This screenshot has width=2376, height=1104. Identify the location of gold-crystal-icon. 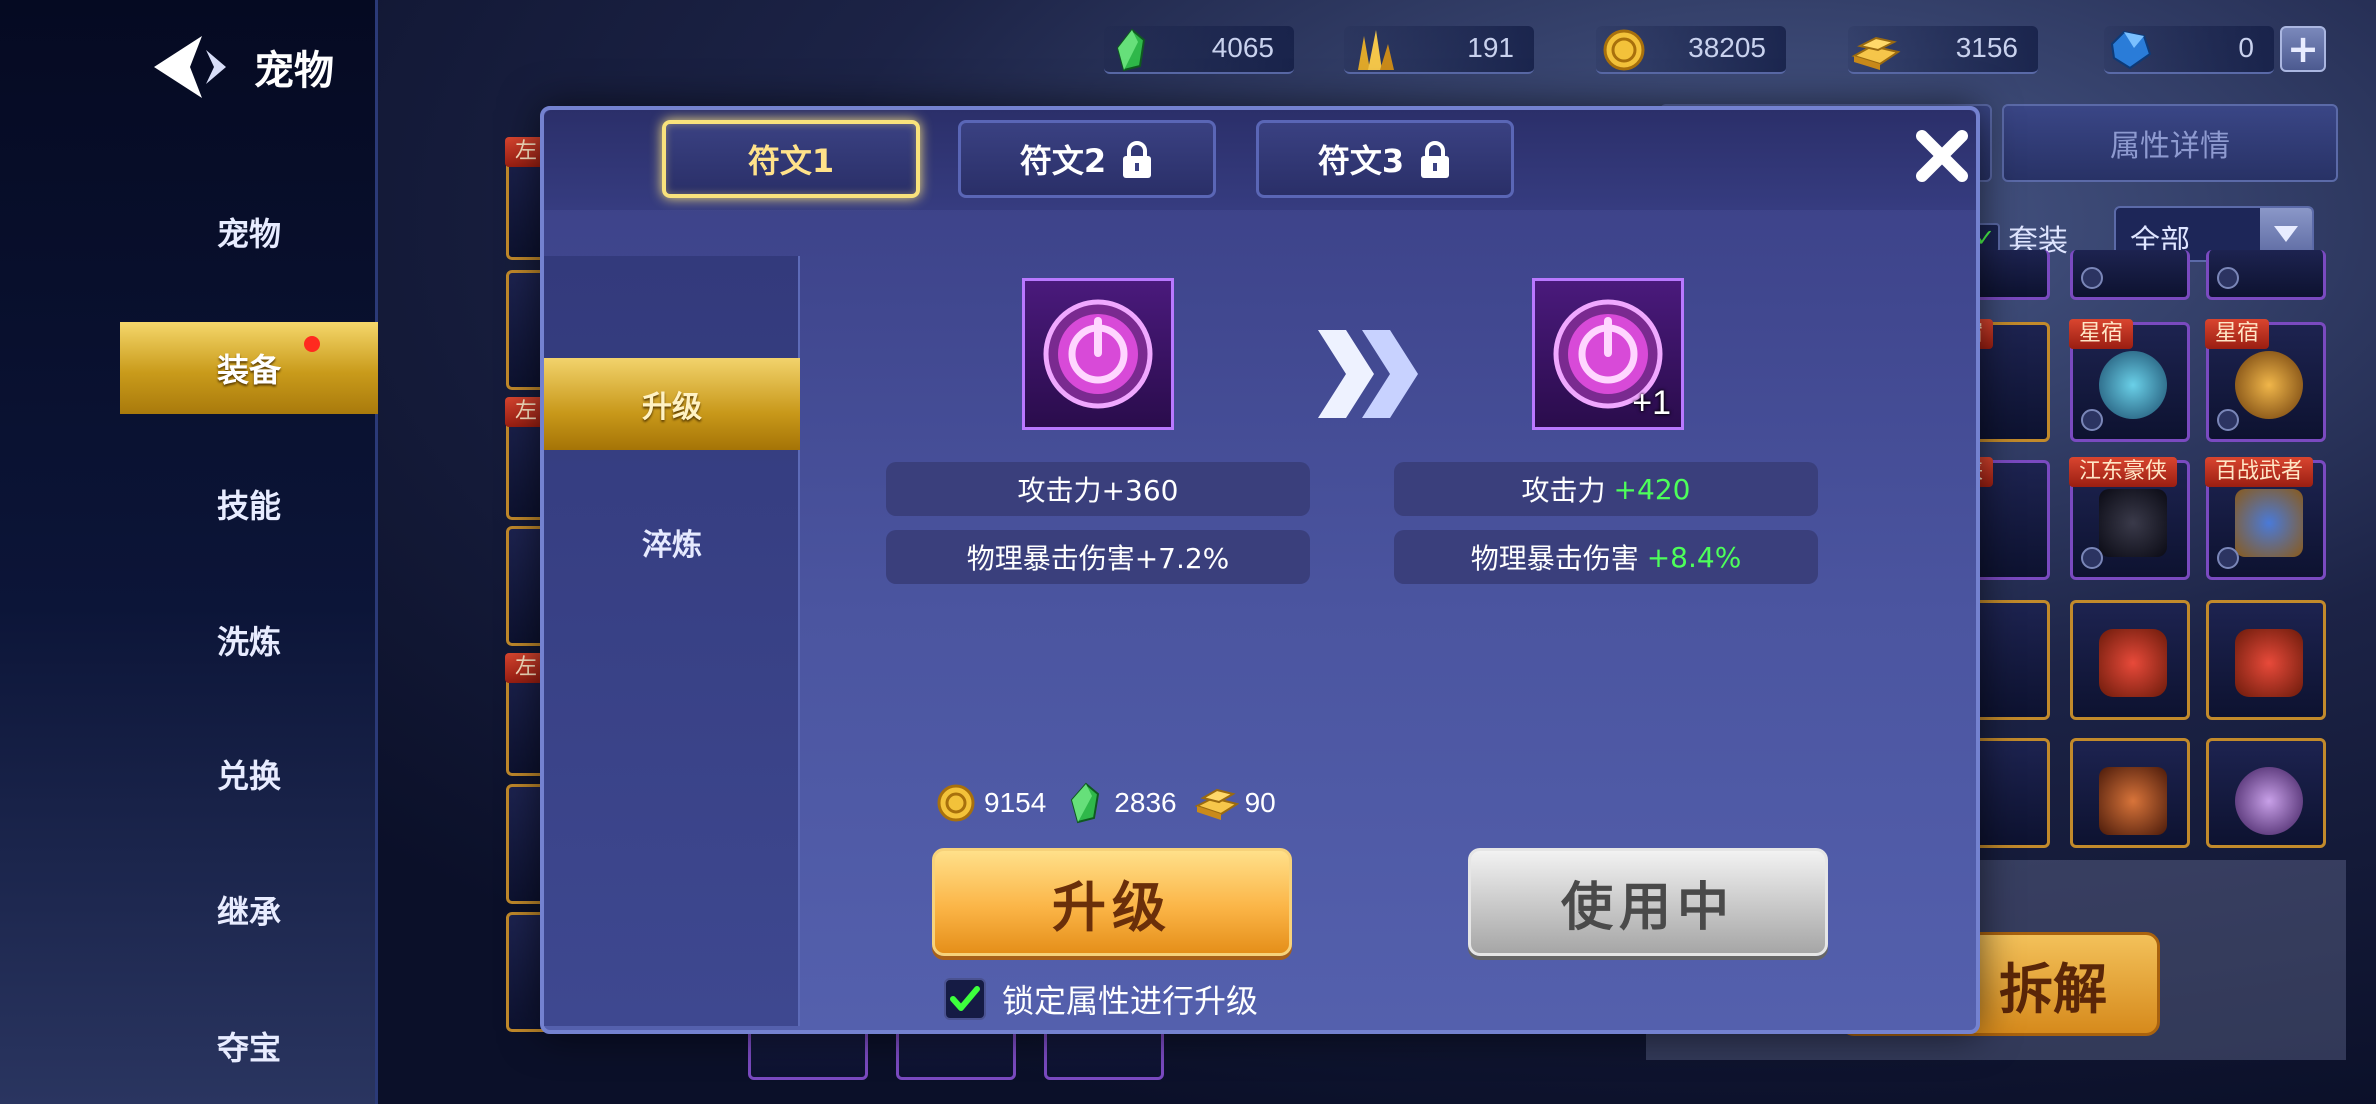
(1376, 50).